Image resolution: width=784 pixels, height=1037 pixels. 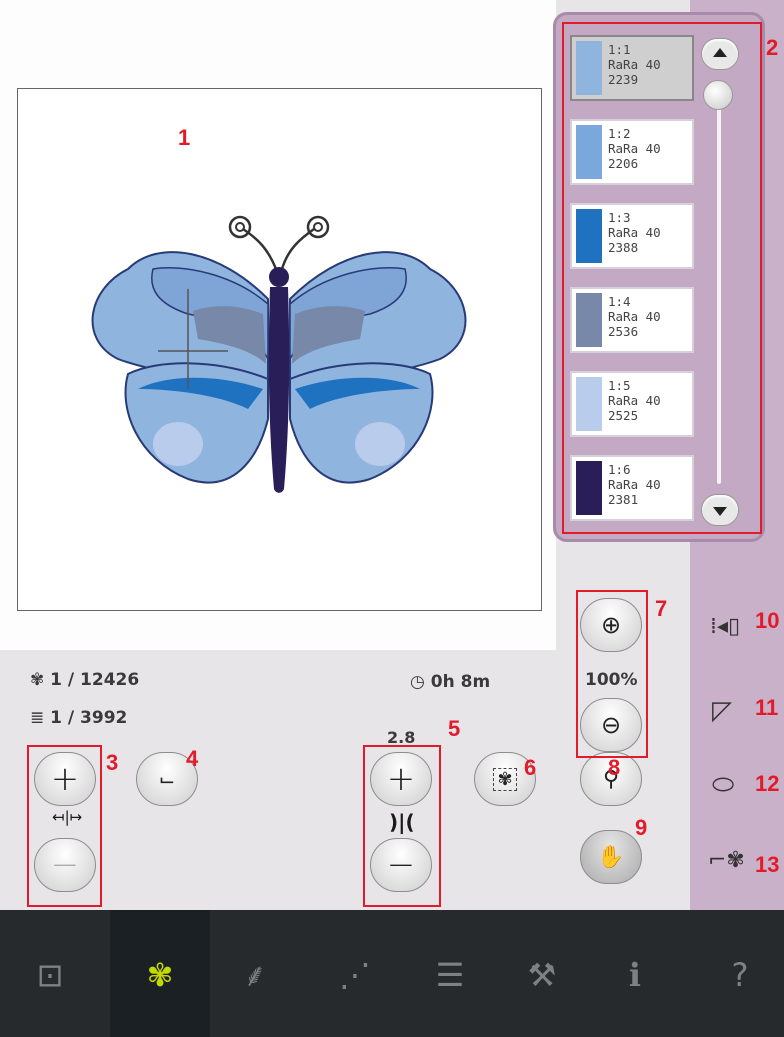 I want to click on callout-7: 7, so click(x=661, y=608).